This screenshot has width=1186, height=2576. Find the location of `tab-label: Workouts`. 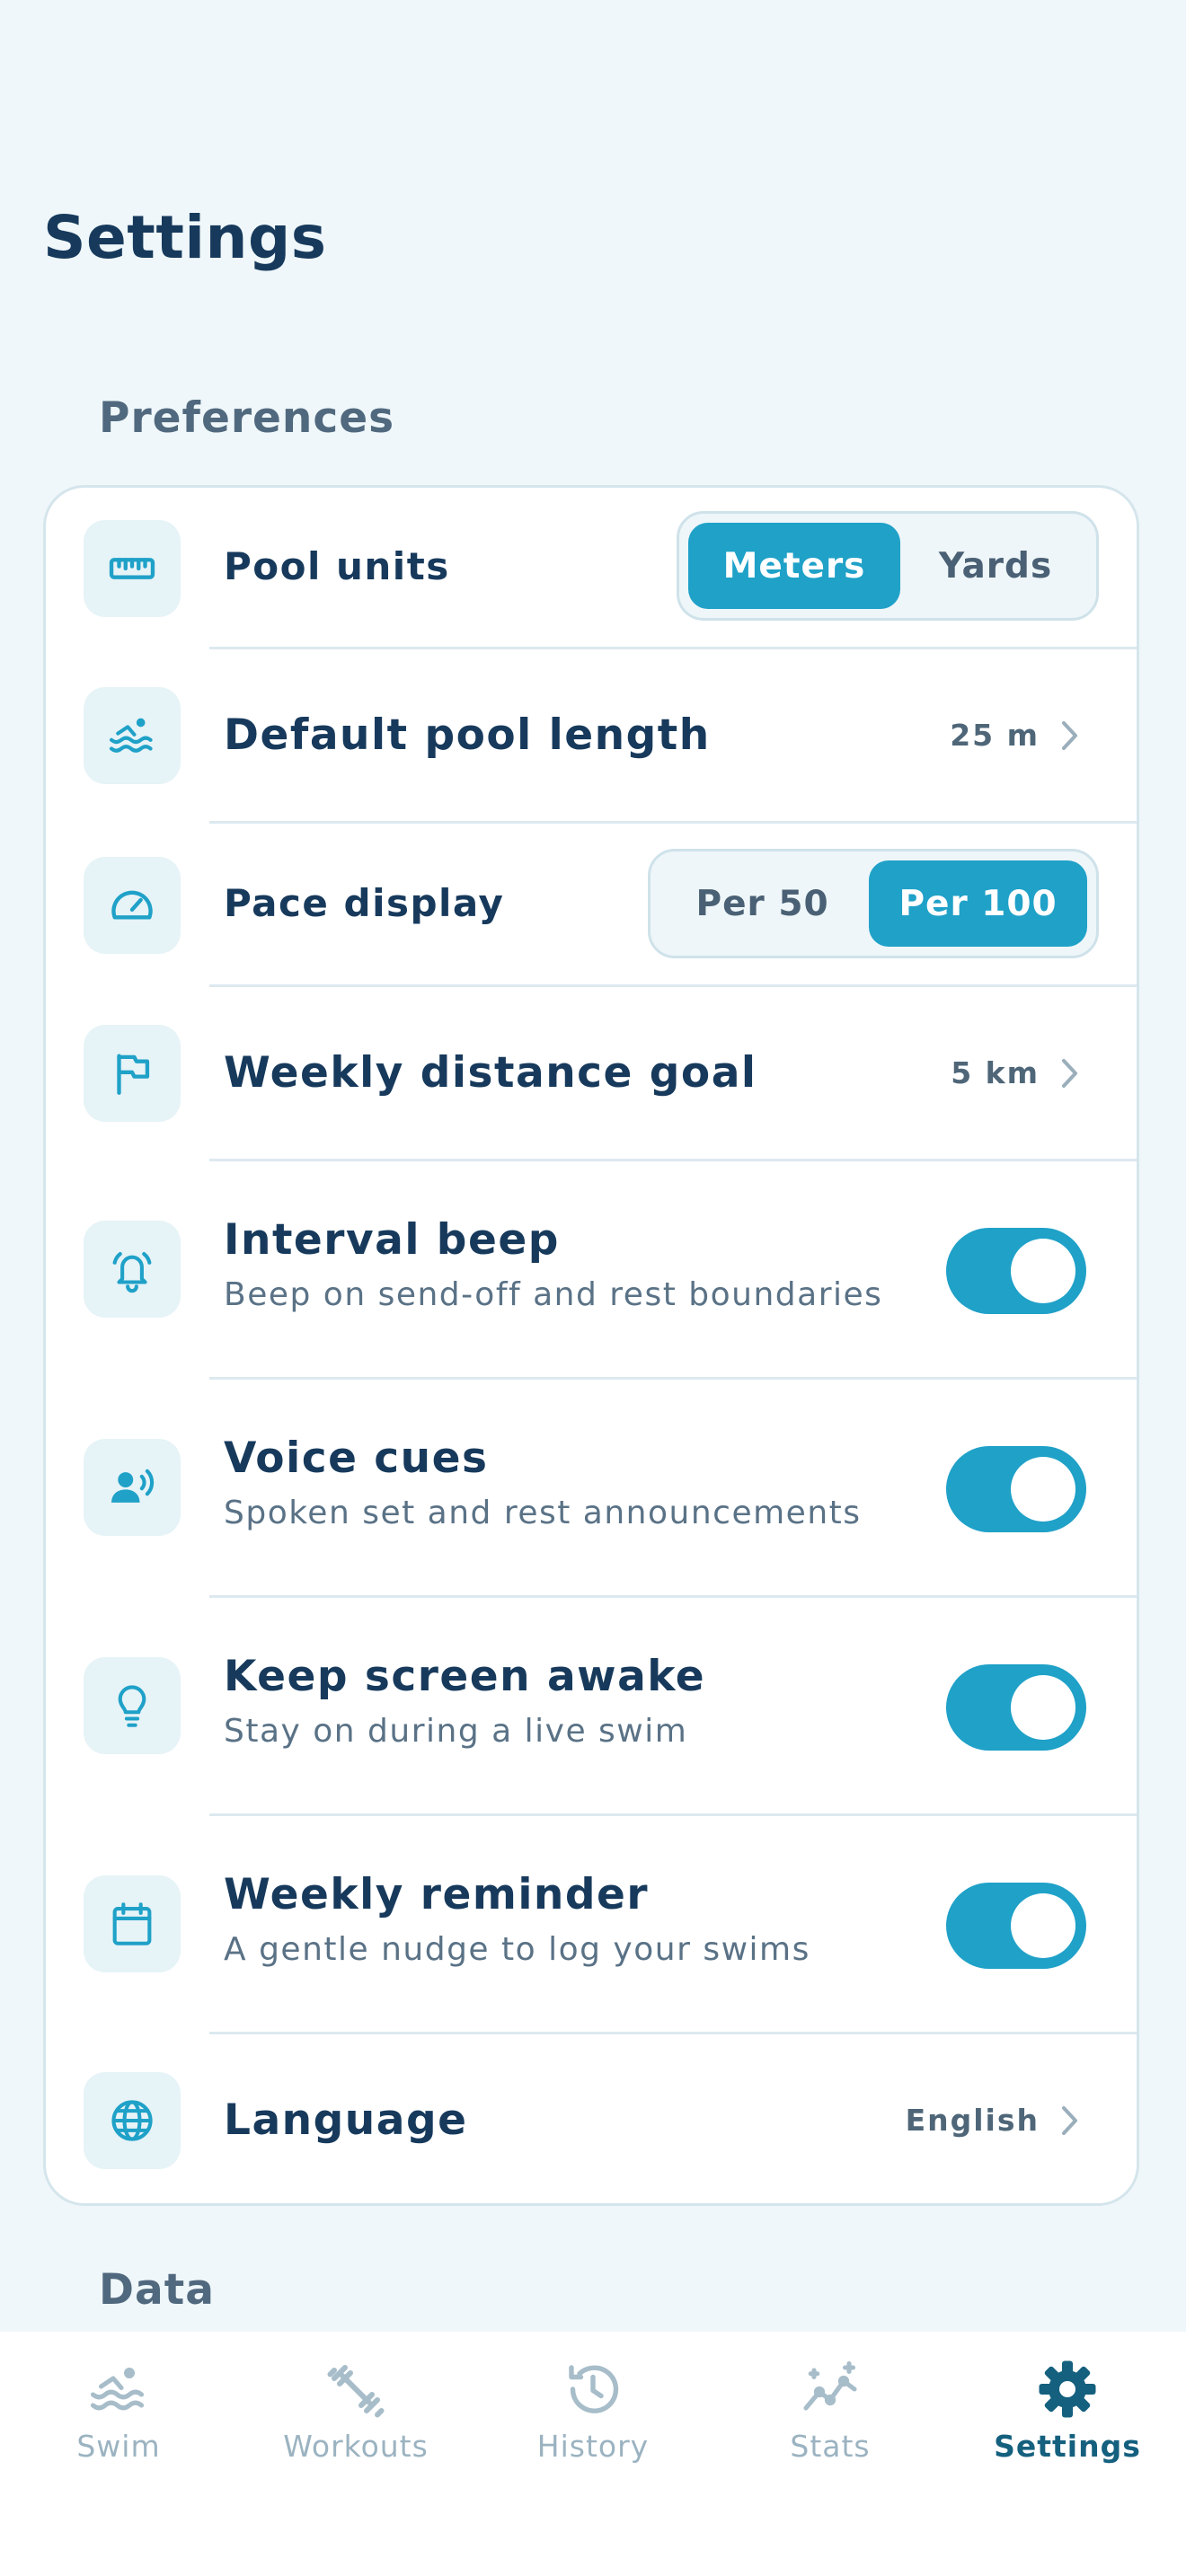

tab-label: Workouts is located at coordinates (356, 2446).